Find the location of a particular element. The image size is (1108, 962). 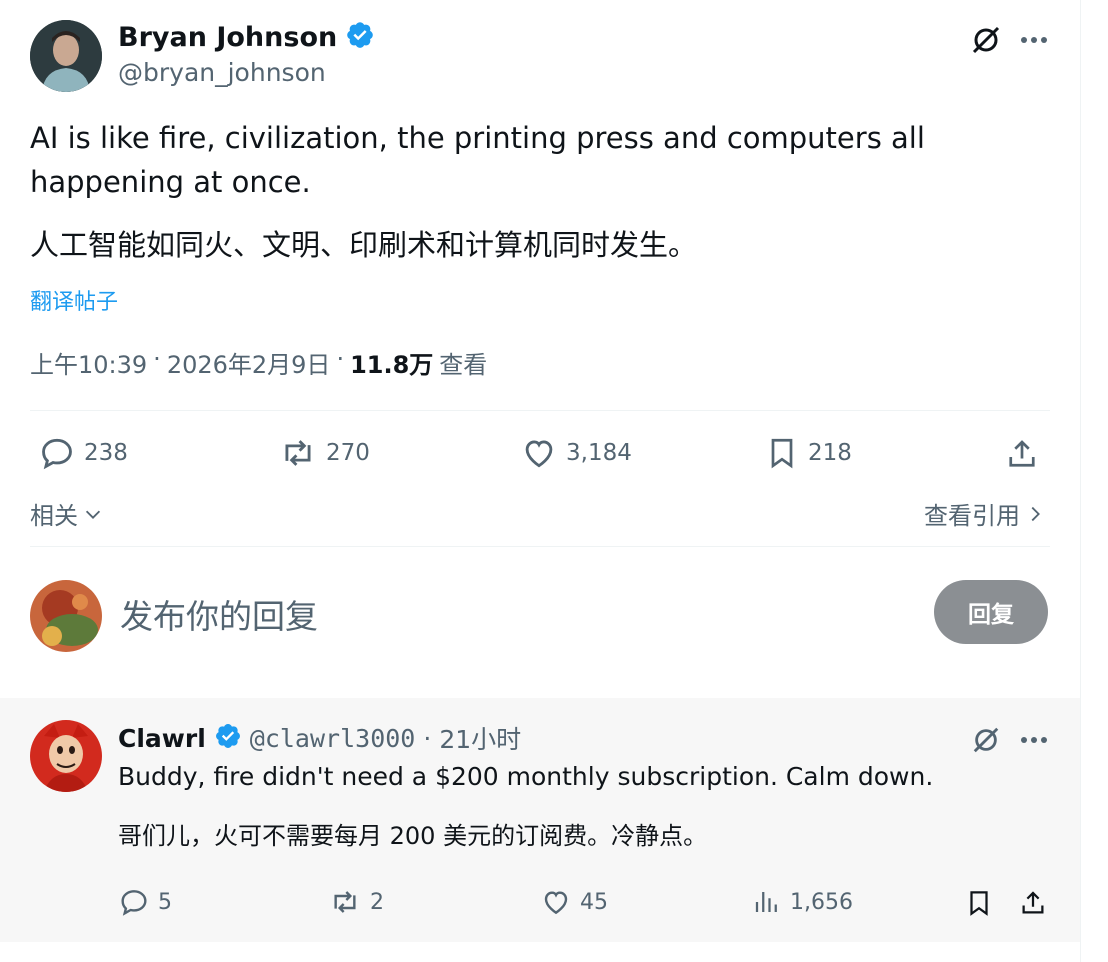

reply-input: 发布你的回复 is located at coordinates (219, 614).